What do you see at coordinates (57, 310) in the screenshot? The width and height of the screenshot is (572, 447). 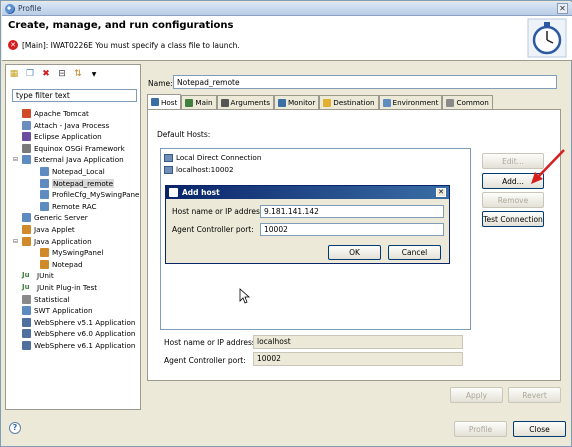 I see `tree-item: SWT Application` at bounding box center [57, 310].